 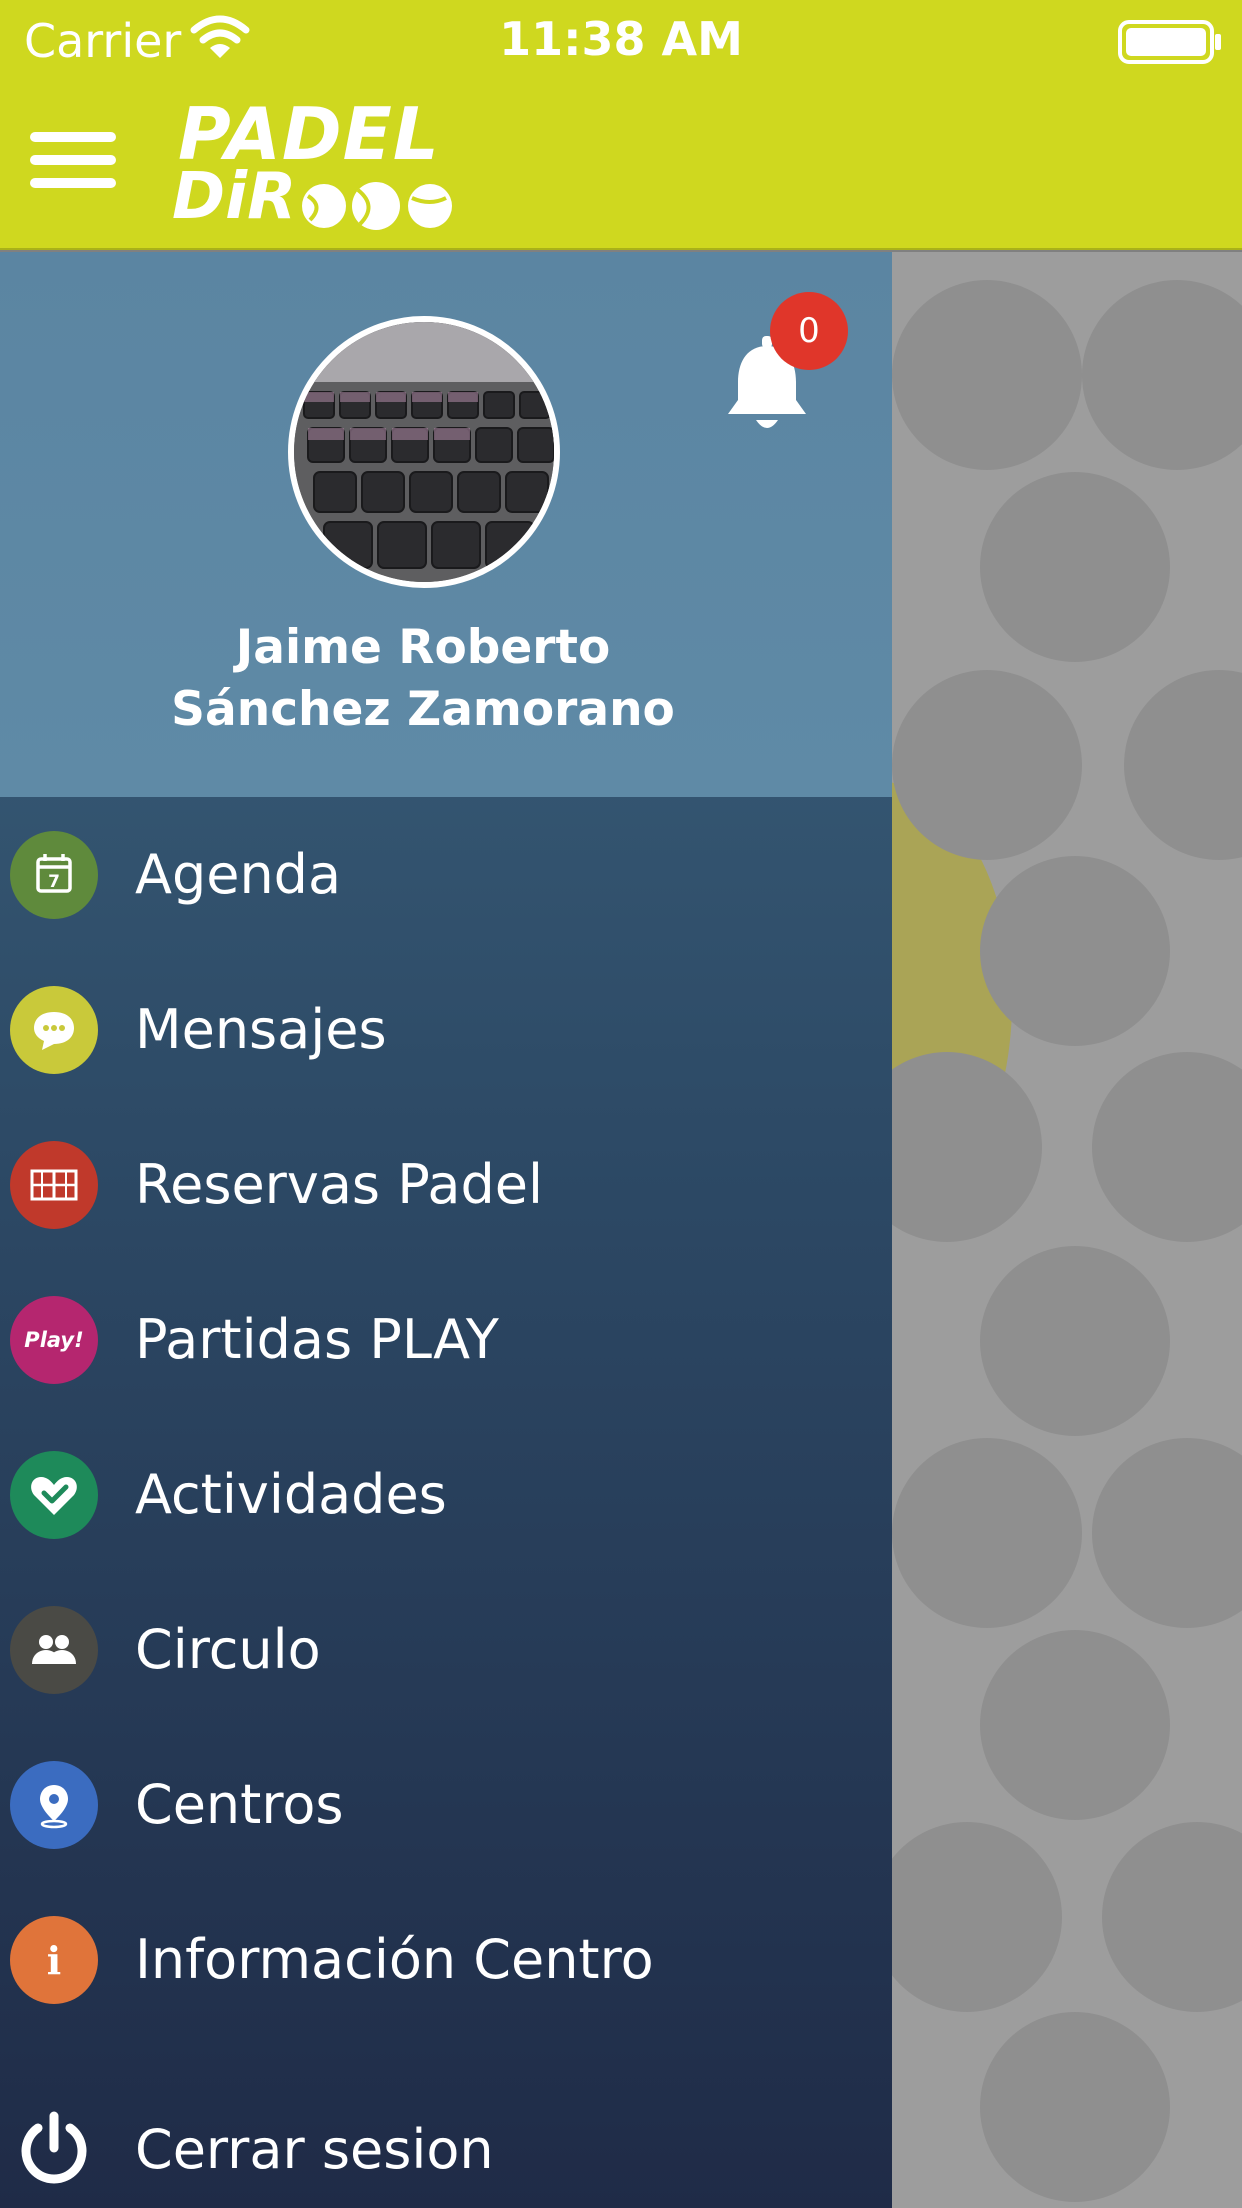 What do you see at coordinates (423, 679) in the screenshot?
I see `user-name: Jaime Roberto Sánchez Zamorano` at bounding box center [423, 679].